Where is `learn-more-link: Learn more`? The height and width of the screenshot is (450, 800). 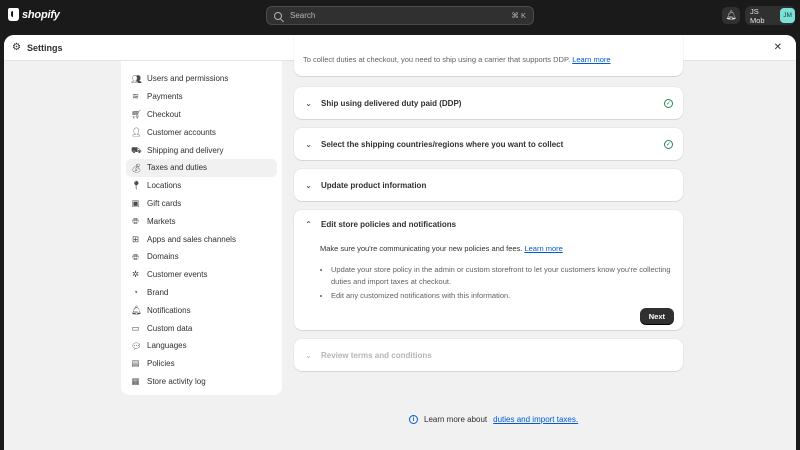 learn-more-link: Learn more is located at coordinates (543, 248).